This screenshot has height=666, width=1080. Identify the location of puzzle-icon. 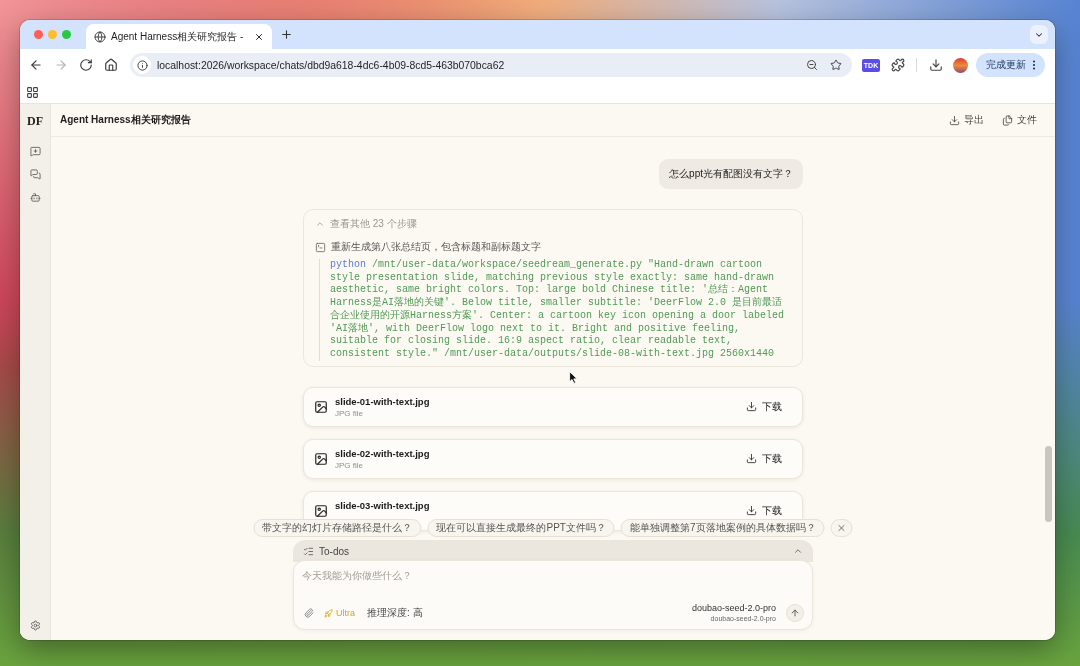
(898, 65).